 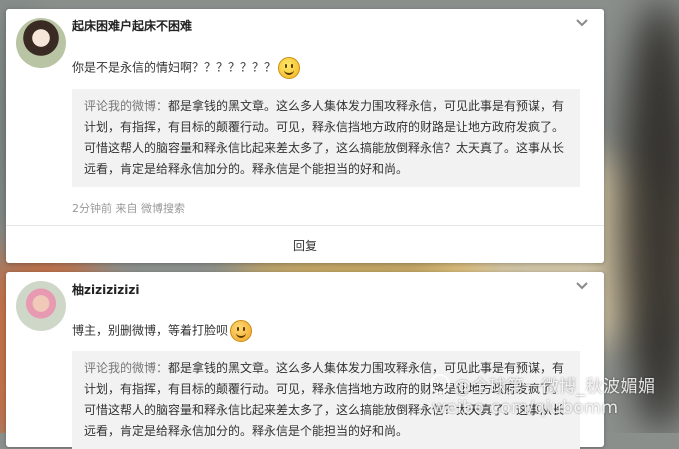 What do you see at coordinates (241, 331) in the screenshot?
I see `blush-emoji-icon` at bounding box center [241, 331].